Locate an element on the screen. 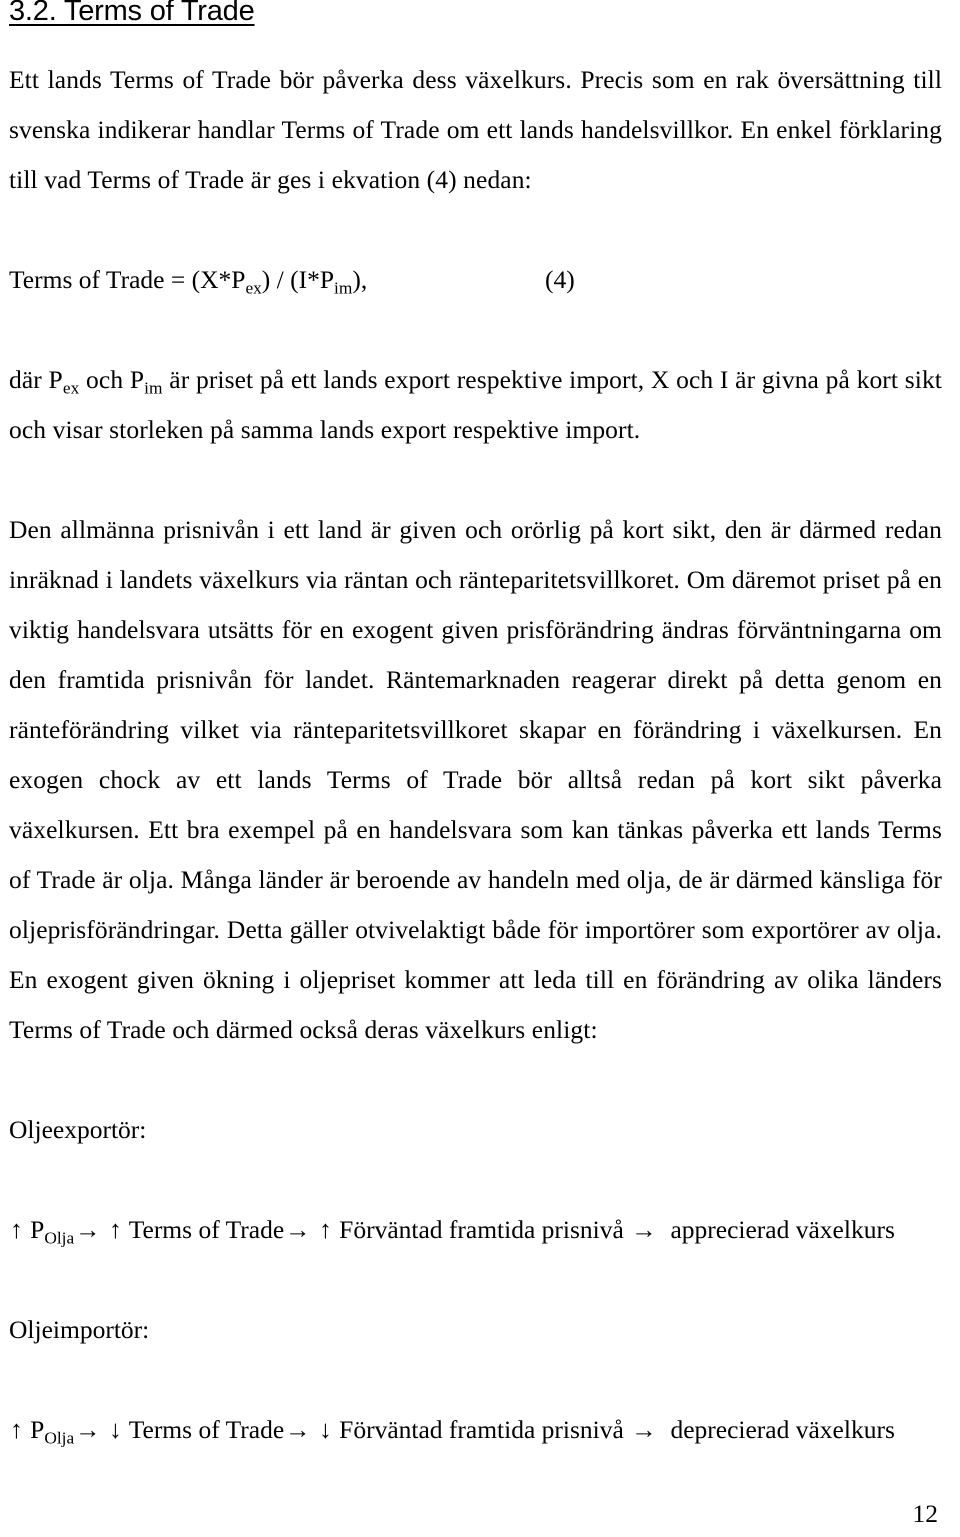 The height and width of the screenshot is (1537, 960). page-number: 12 is located at coordinates (925, 1513).